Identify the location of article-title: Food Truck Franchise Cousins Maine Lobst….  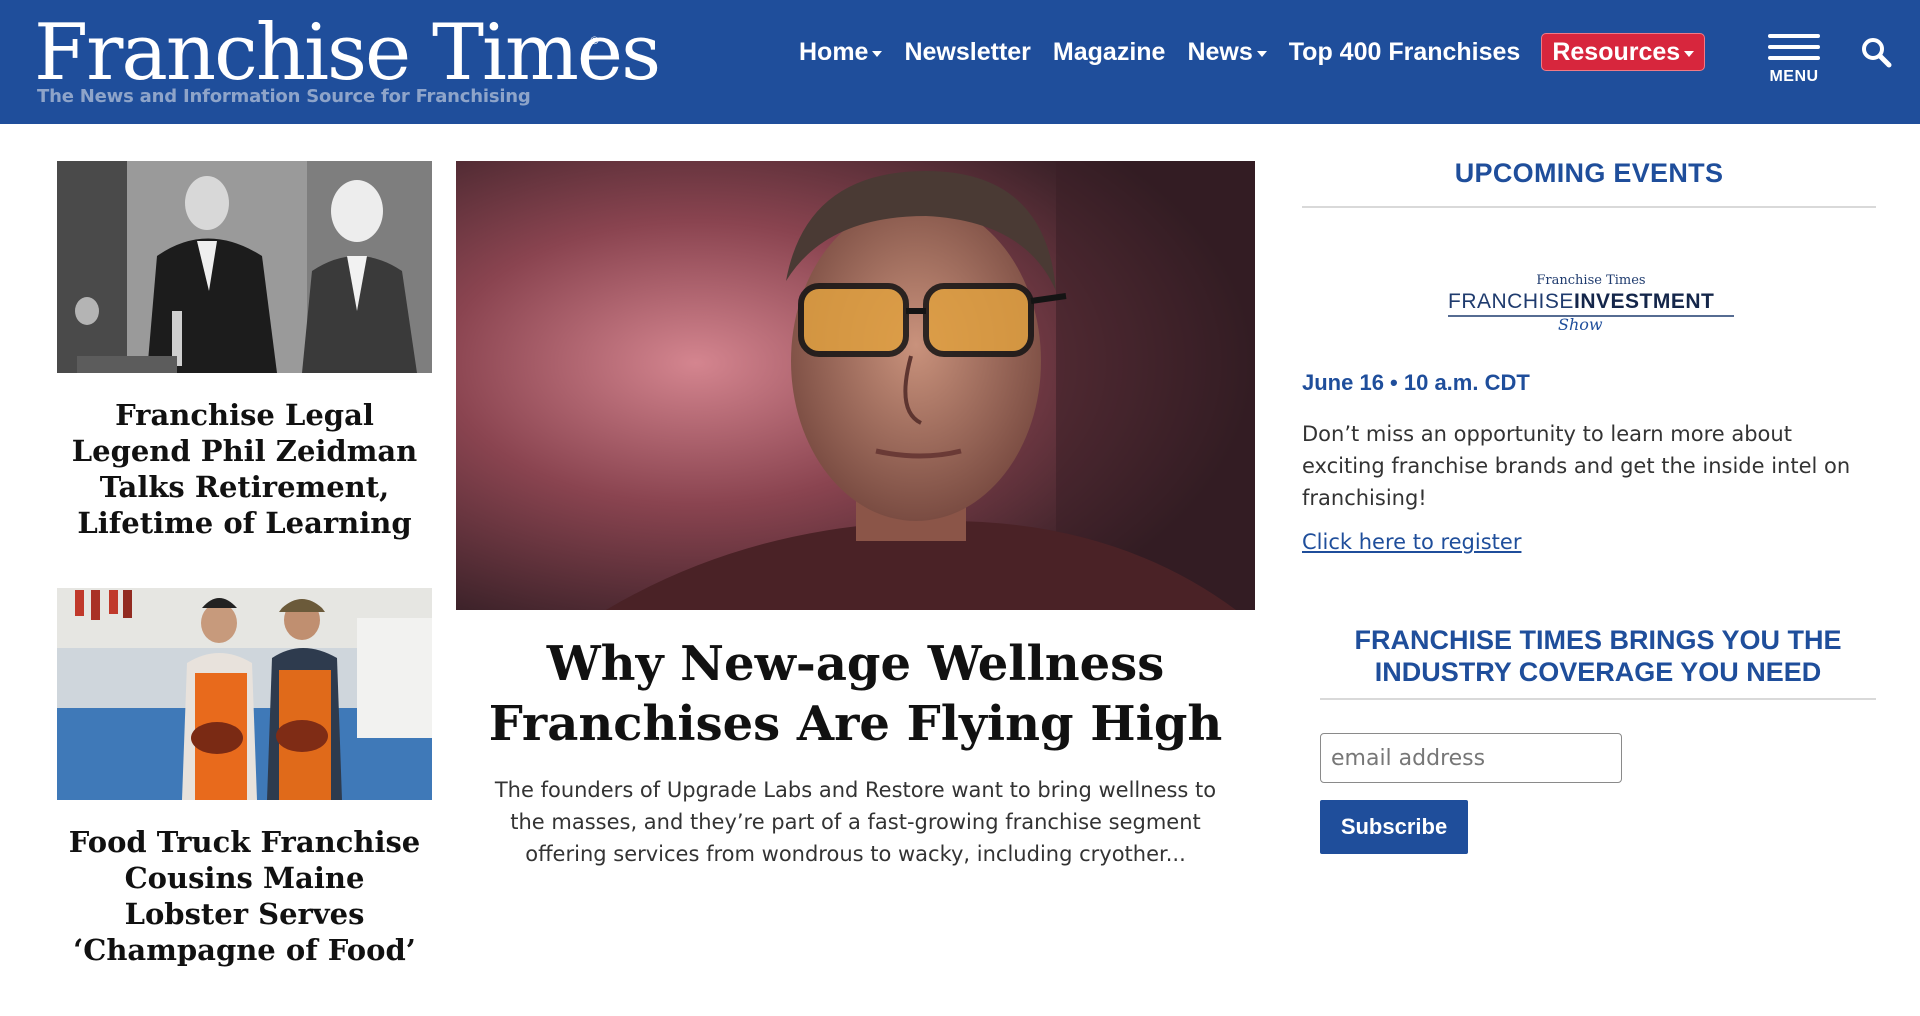
(244, 896).